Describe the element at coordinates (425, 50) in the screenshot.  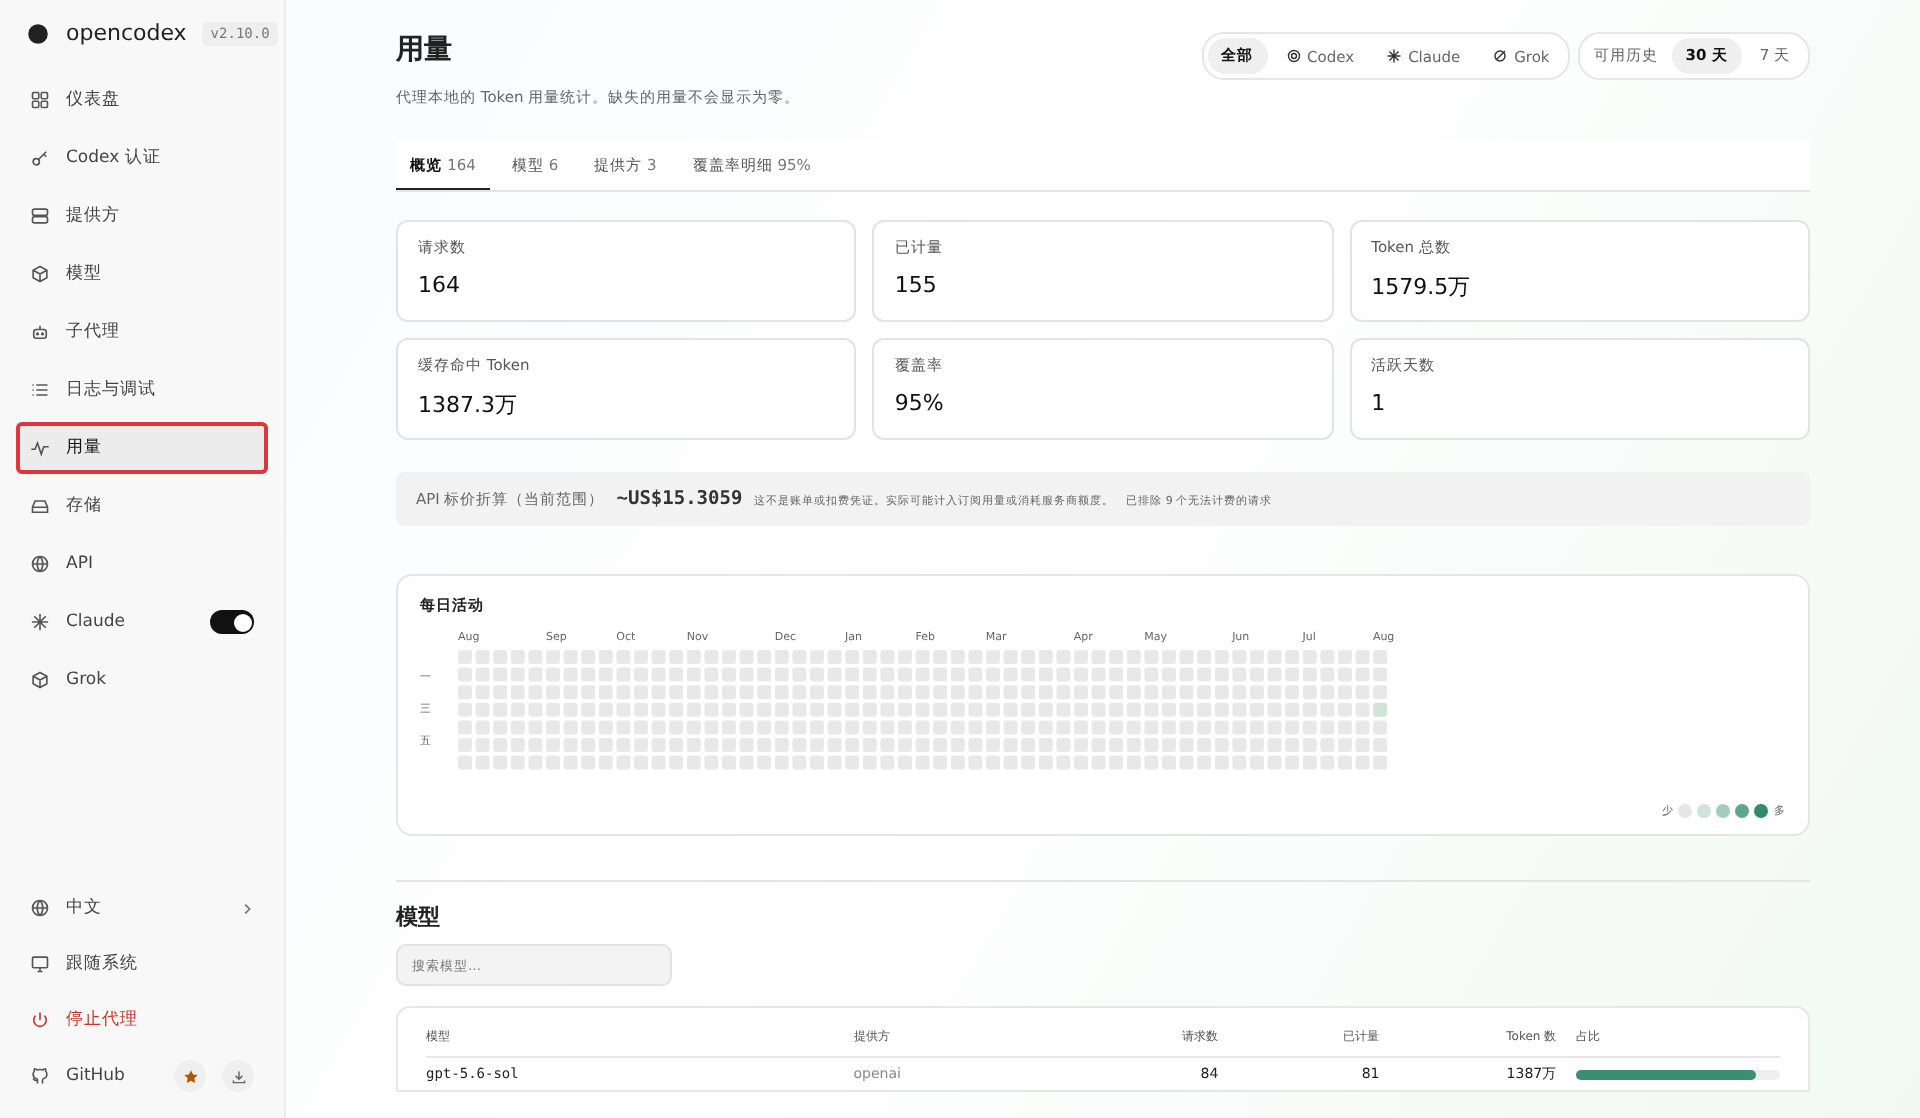
I see `page-title: 用量` at that location.